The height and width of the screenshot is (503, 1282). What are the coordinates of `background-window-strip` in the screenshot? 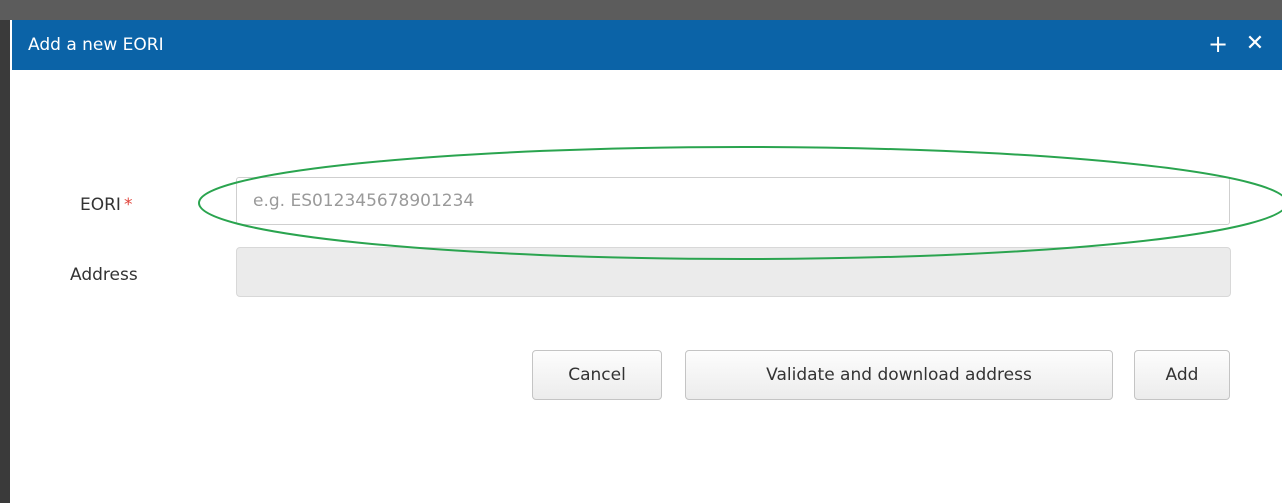 It's located at (641, 10).